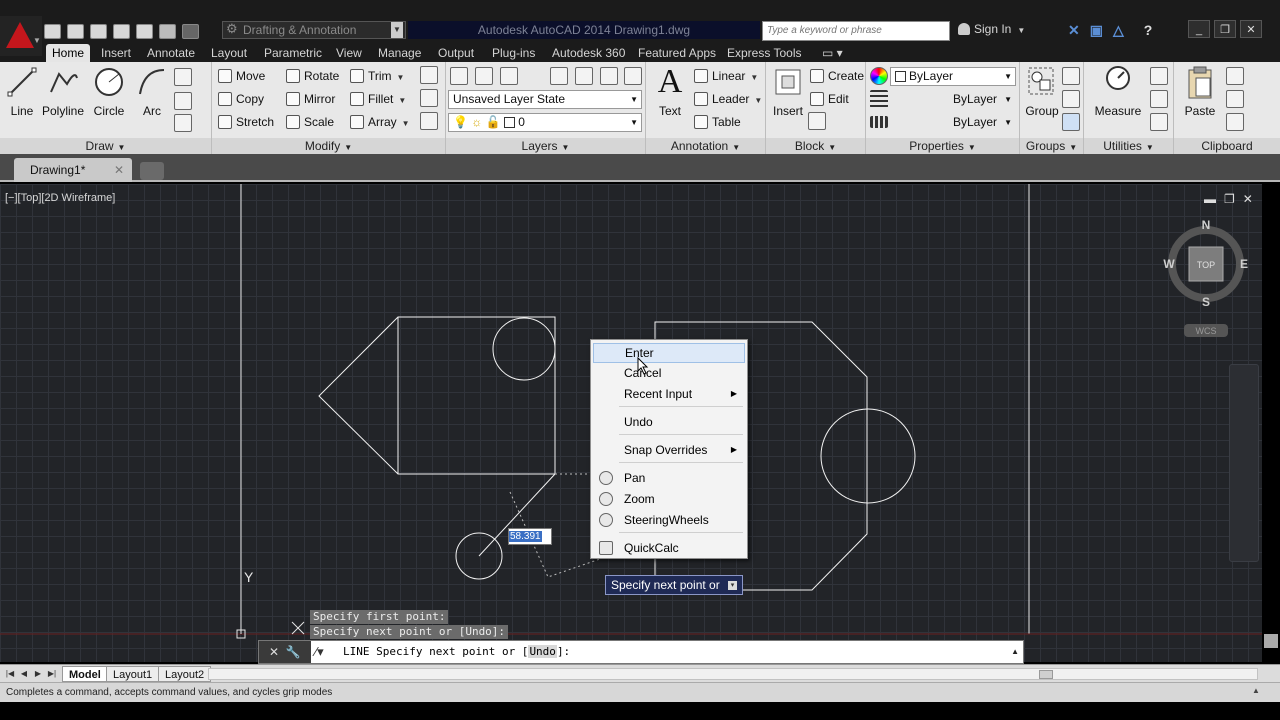 The width and height of the screenshot is (1280, 720). Describe the element at coordinates (953, 122) in the screenshot. I see `linetype-dropdown: ByLayer ▼` at that location.